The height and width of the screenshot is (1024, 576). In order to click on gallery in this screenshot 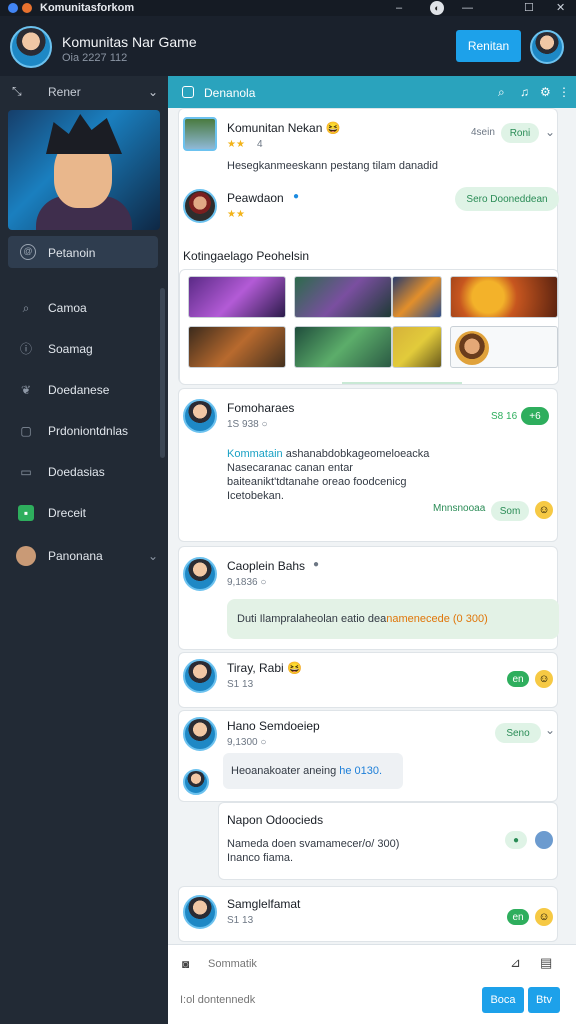, I will do `click(369, 327)`.